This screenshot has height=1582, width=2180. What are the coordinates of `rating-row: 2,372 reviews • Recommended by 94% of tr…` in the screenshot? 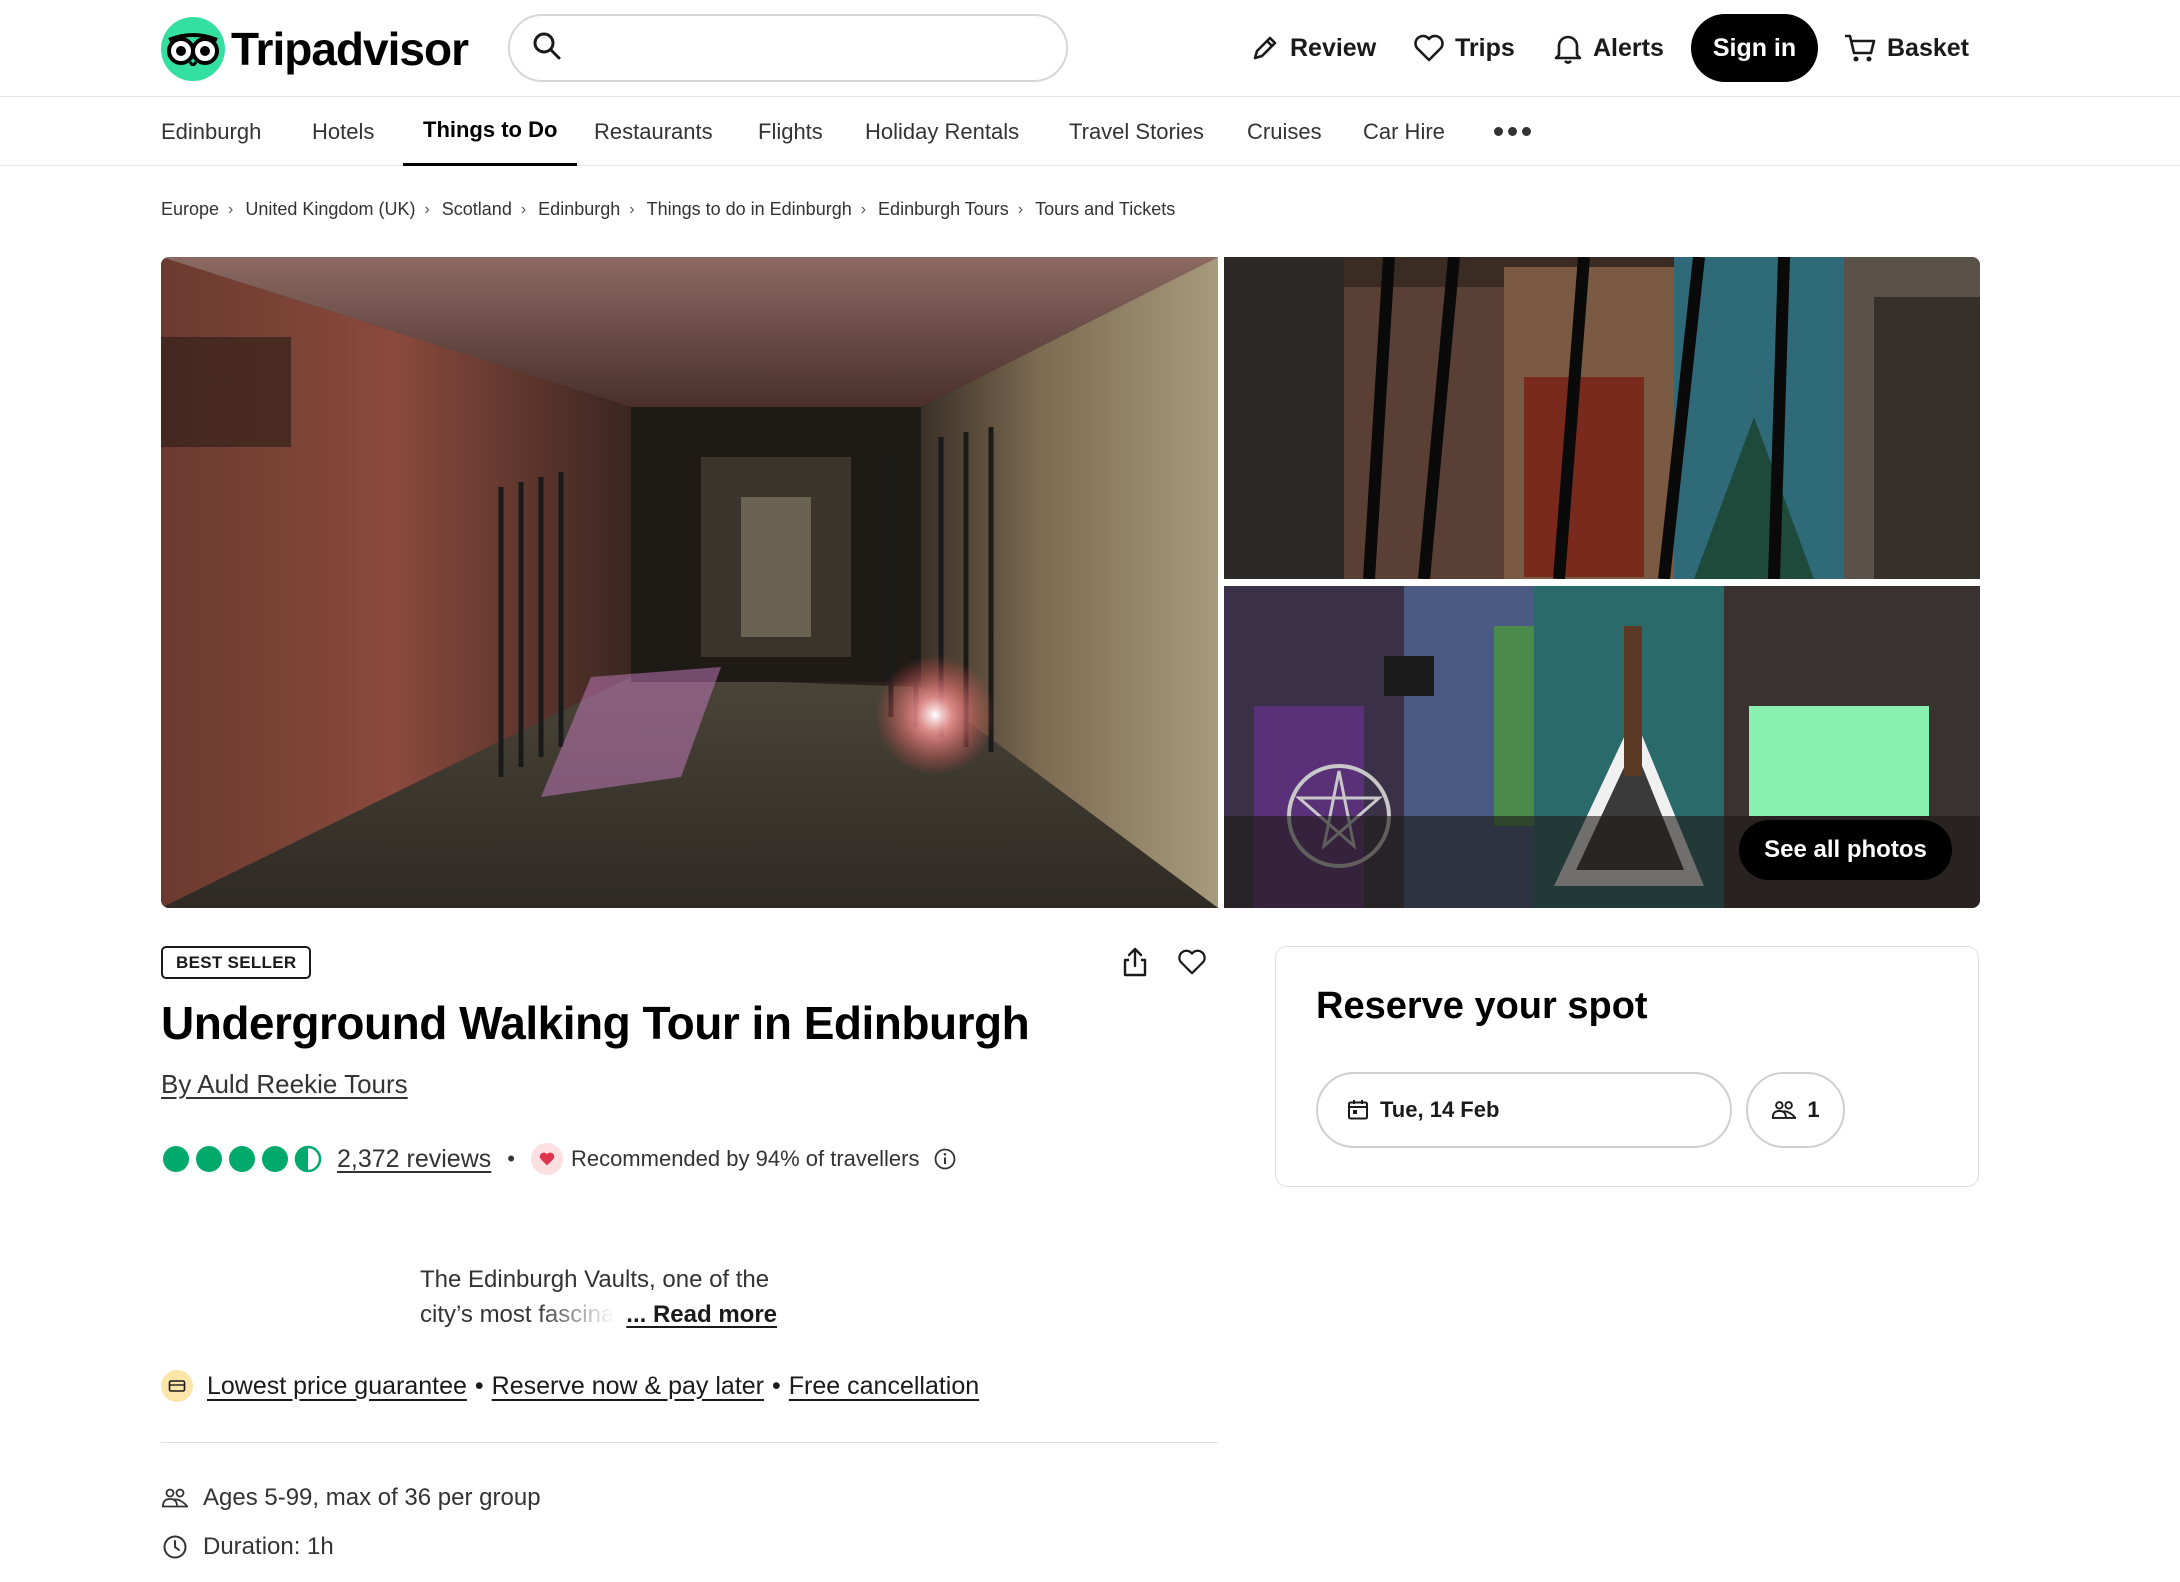 It's located at (559, 1159).